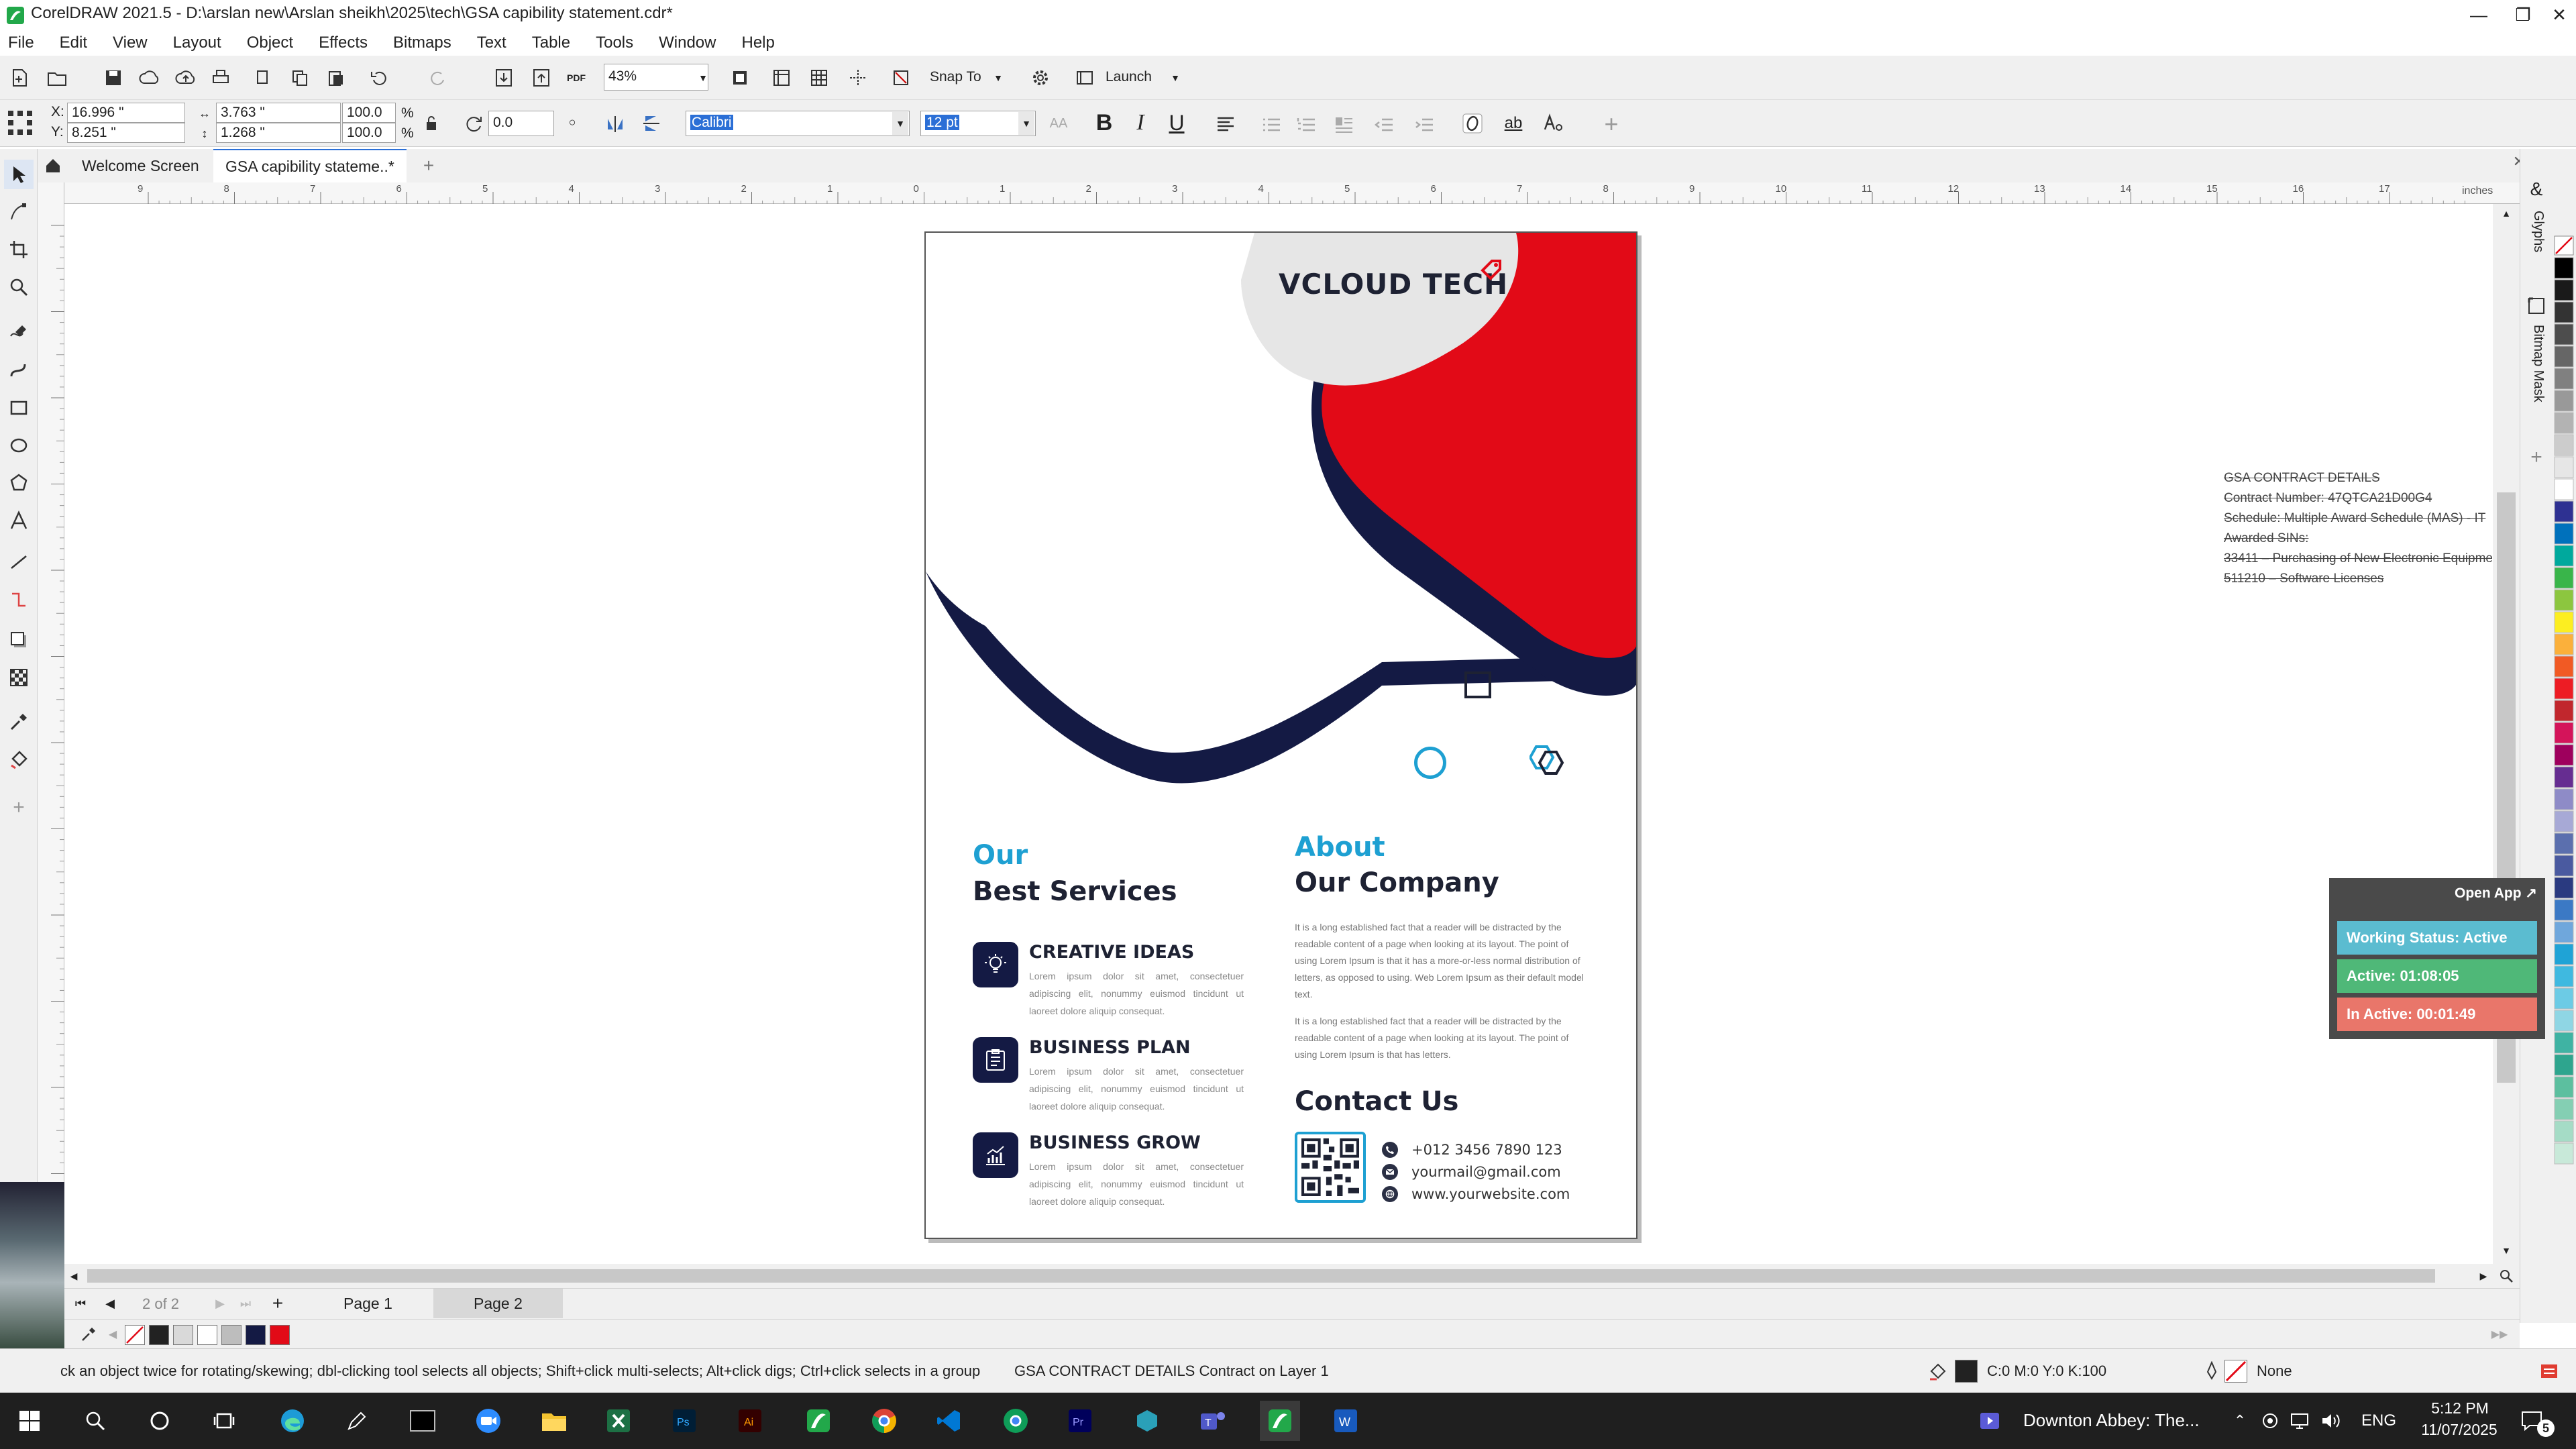 Image resolution: width=2576 pixels, height=1449 pixels. Describe the element at coordinates (1176, 122) in the screenshot. I see `underline-button: U` at that location.